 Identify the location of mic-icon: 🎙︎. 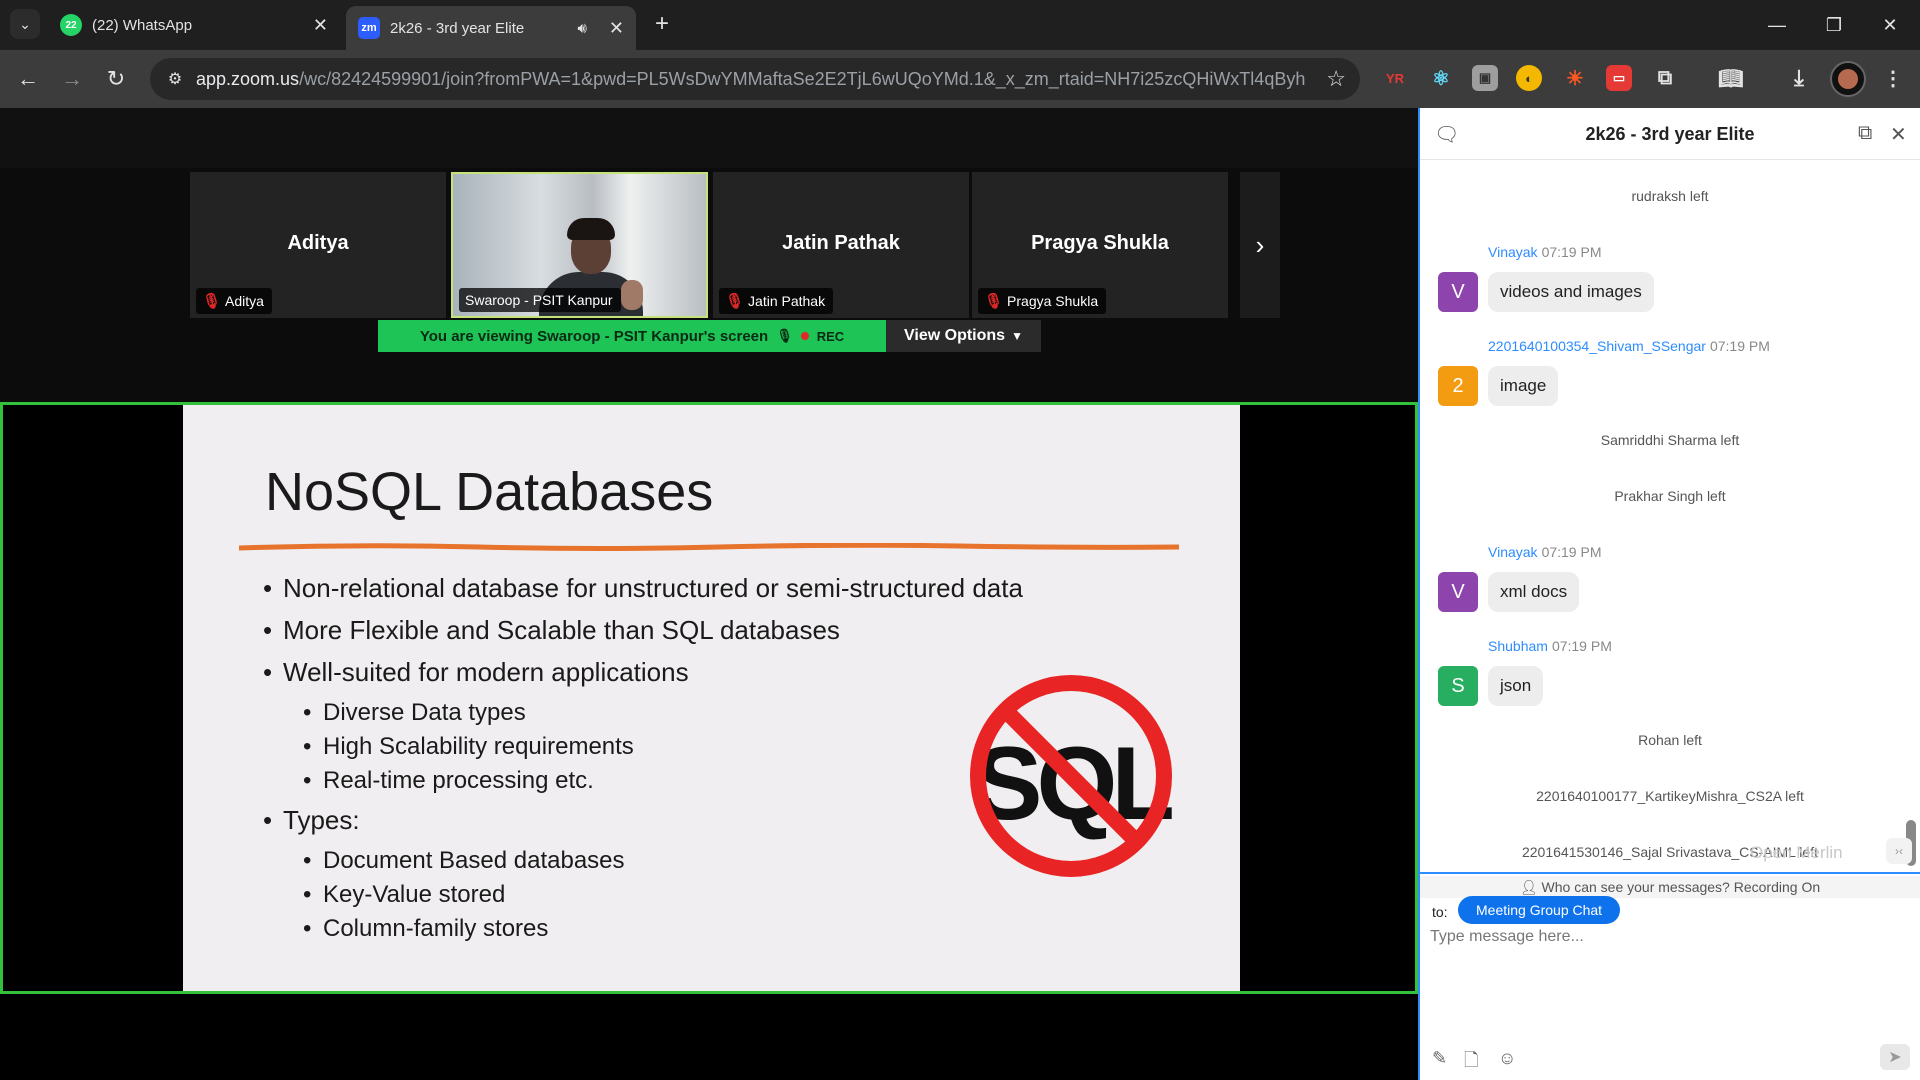
(784, 335).